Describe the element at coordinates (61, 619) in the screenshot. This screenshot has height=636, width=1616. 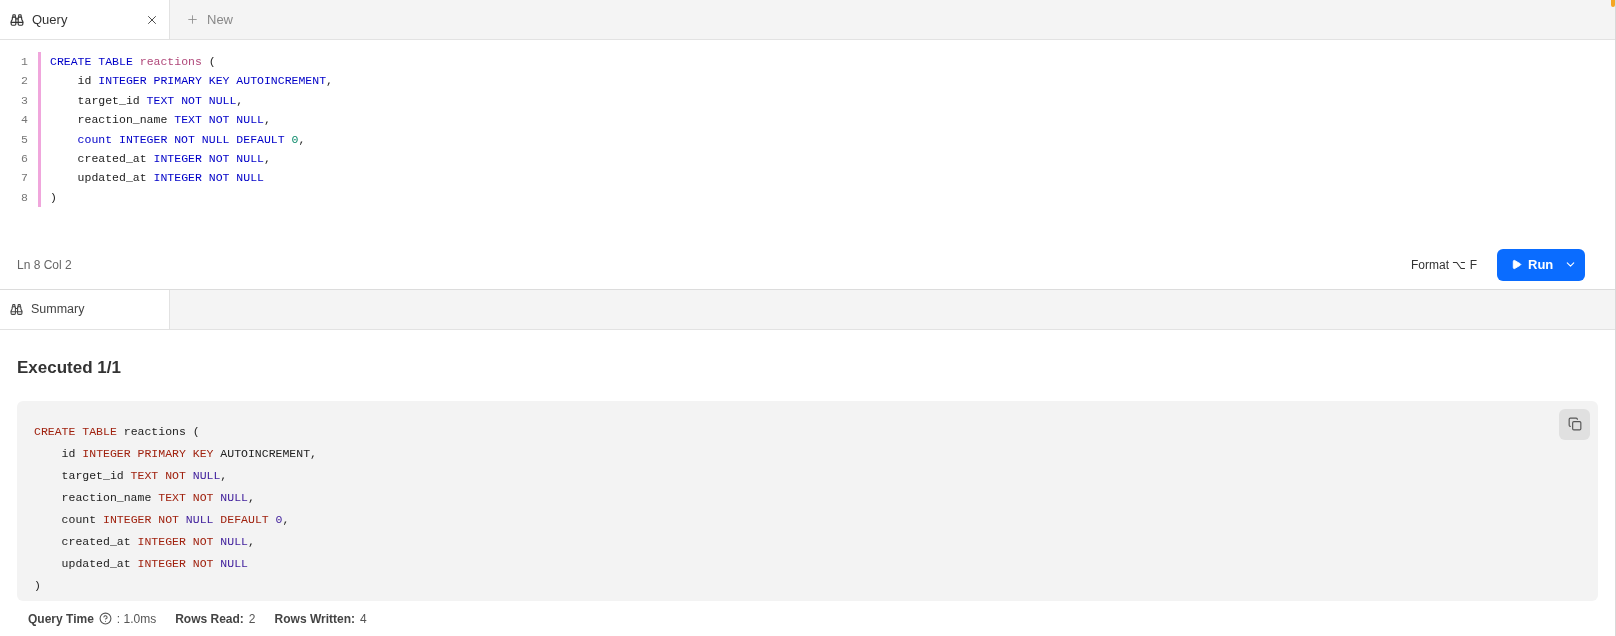
I see `stat-label: Query Time` at that location.